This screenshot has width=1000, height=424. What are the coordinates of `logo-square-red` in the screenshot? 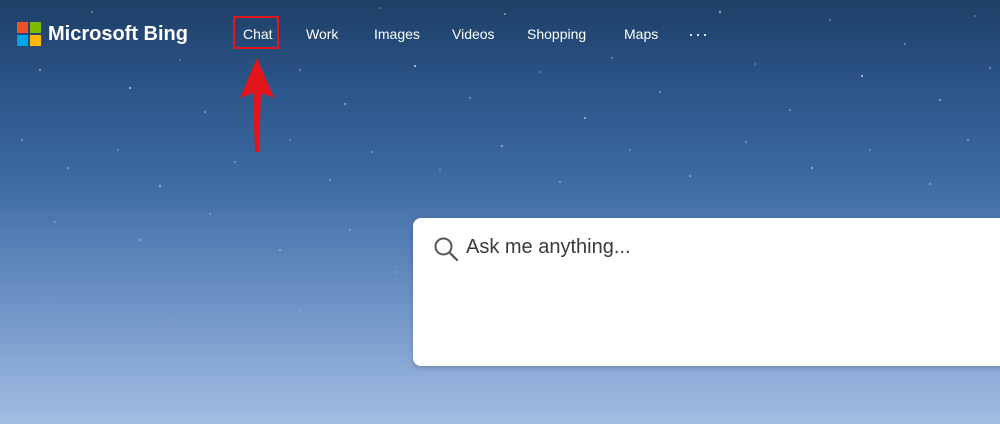 It's located at (22, 27).